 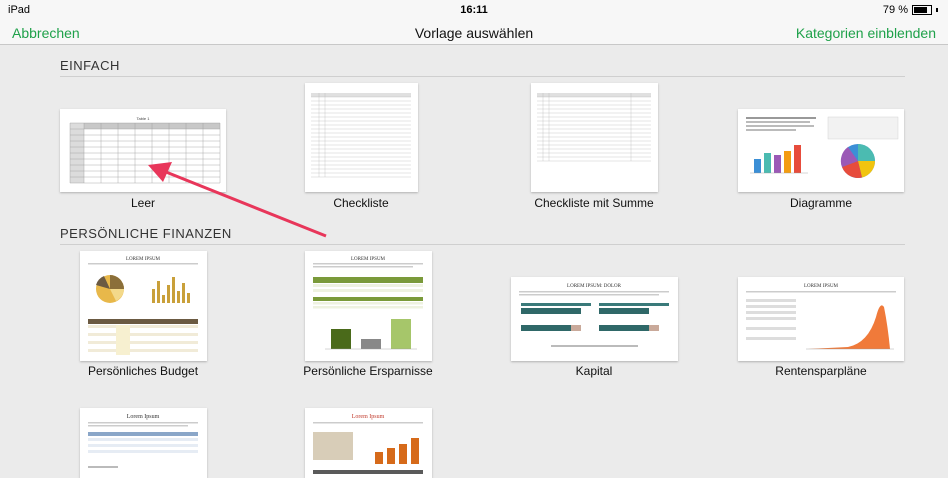 I want to click on battery-icon, so click(x=922, y=10).